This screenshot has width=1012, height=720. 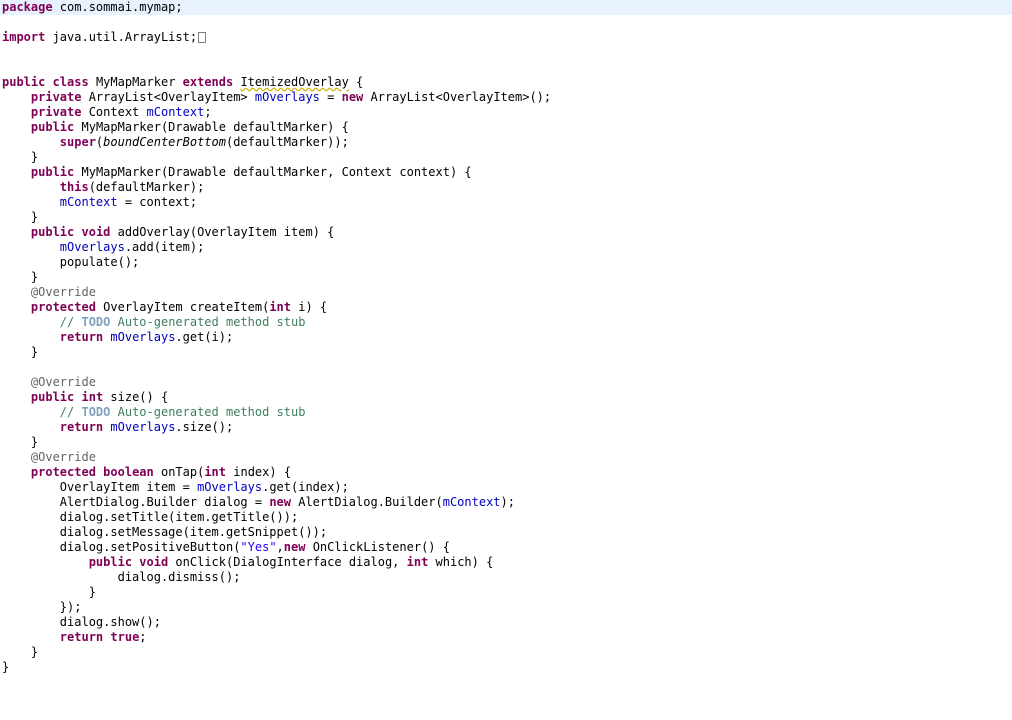 What do you see at coordinates (309, 307) in the screenshot?
I see `code-token: i) {` at bounding box center [309, 307].